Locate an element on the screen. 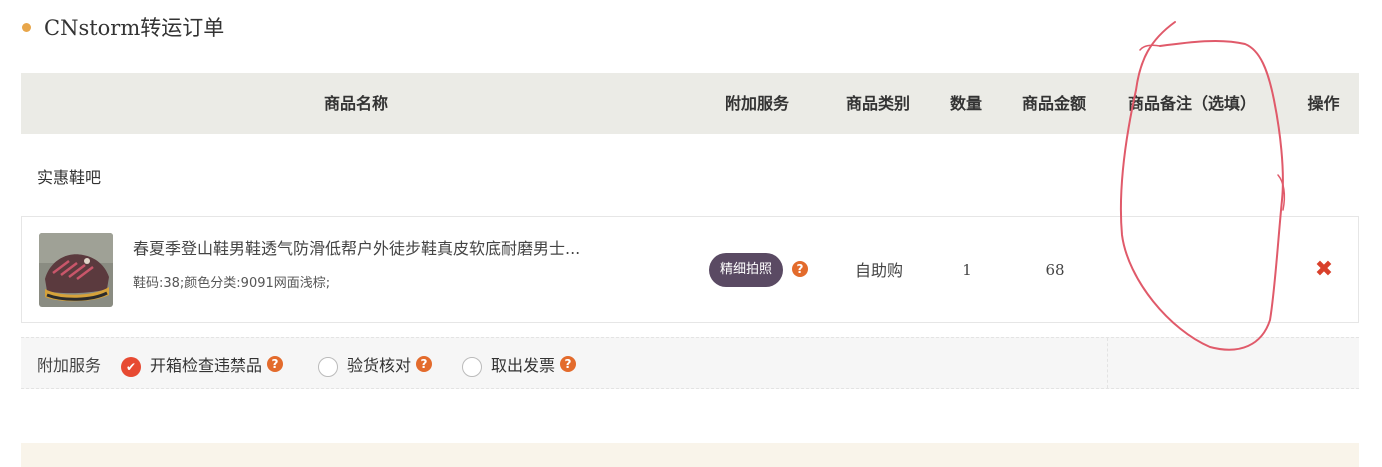 The width and height of the screenshot is (1382, 467). addon-option-label: 验货核对 is located at coordinates (379, 365).